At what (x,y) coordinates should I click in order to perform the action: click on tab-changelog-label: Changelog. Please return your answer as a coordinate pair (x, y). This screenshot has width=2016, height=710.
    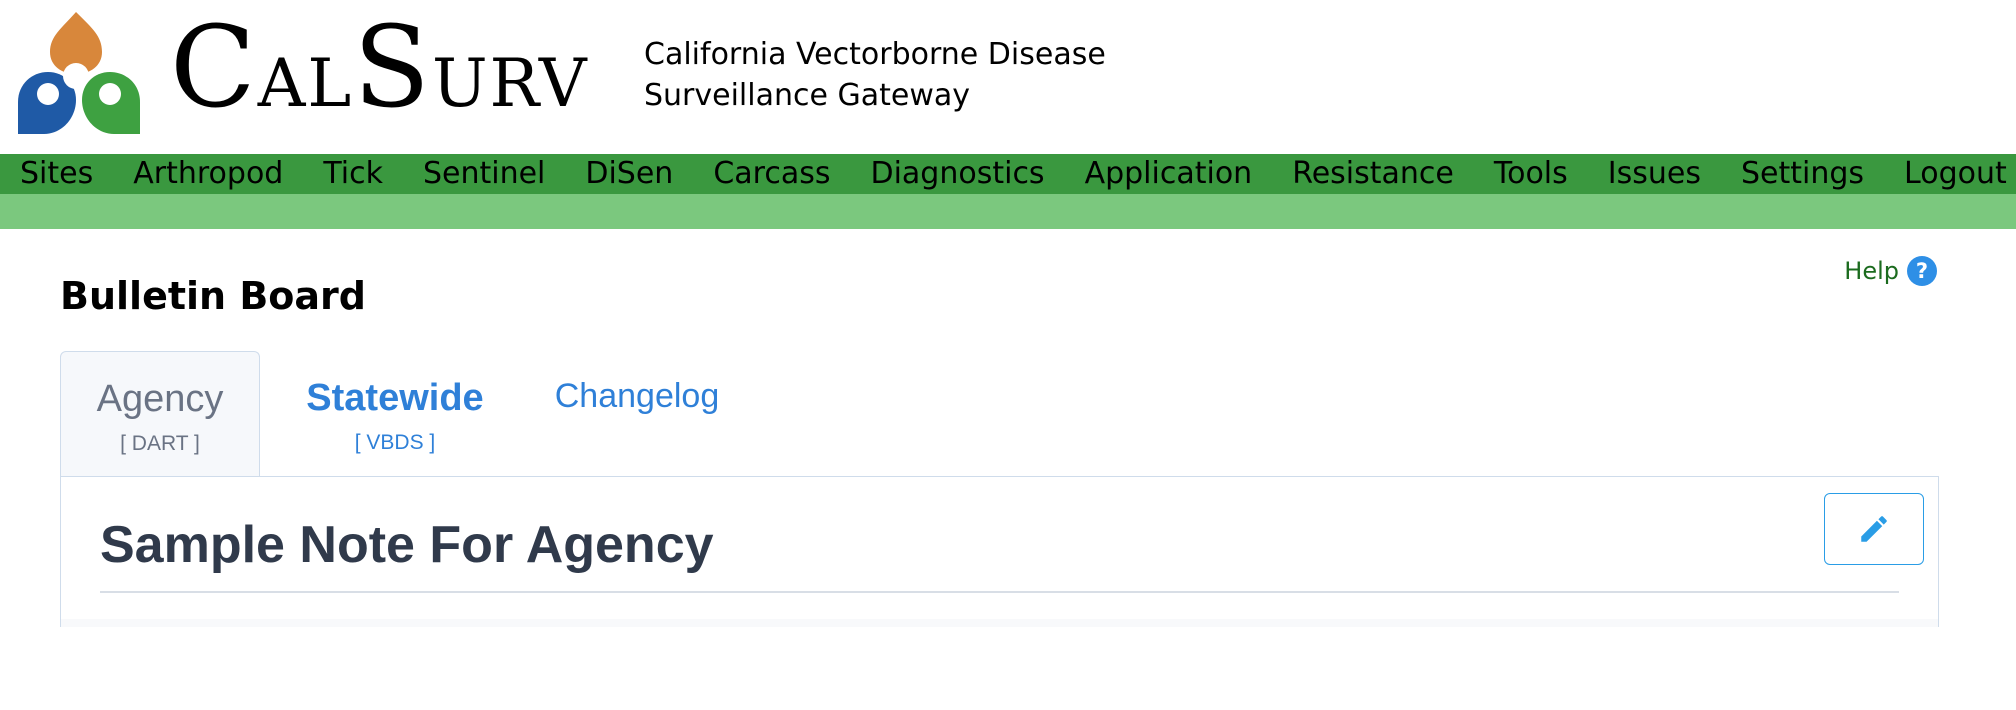
    Looking at the image, I should click on (637, 396).